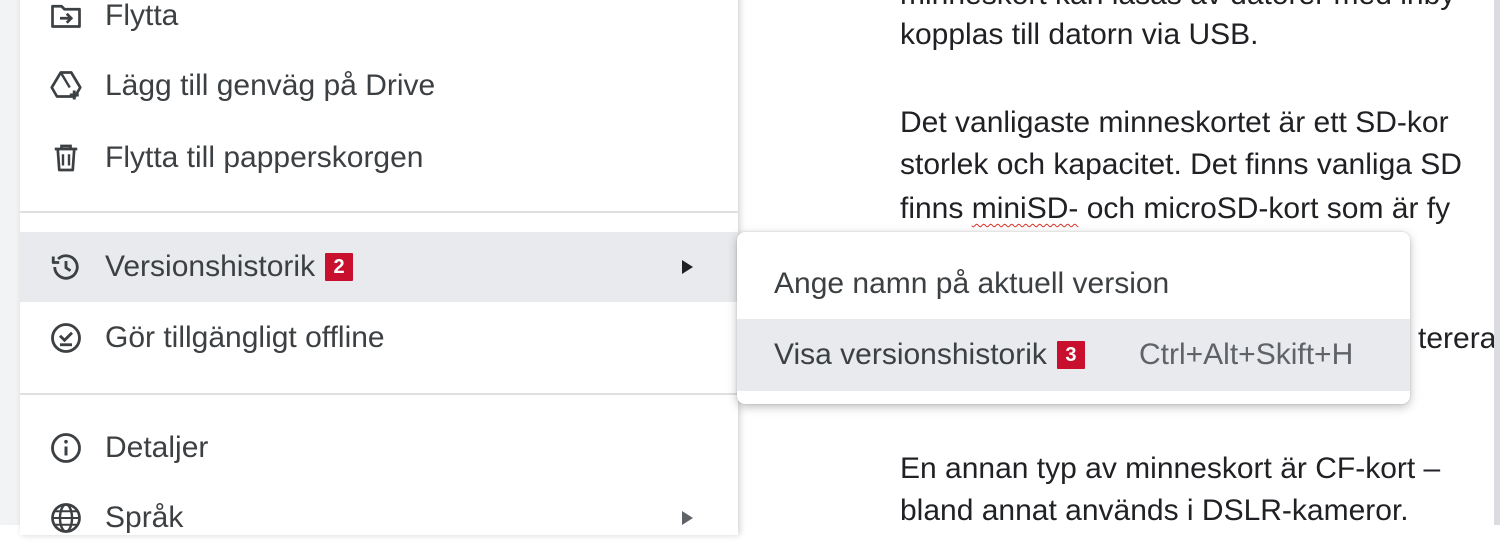 Image resolution: width=1500 pixels, height=553 pixels. Describe the element at coordinates (339, 267) in the screenshot. I see `step-badge: 2` at that location.